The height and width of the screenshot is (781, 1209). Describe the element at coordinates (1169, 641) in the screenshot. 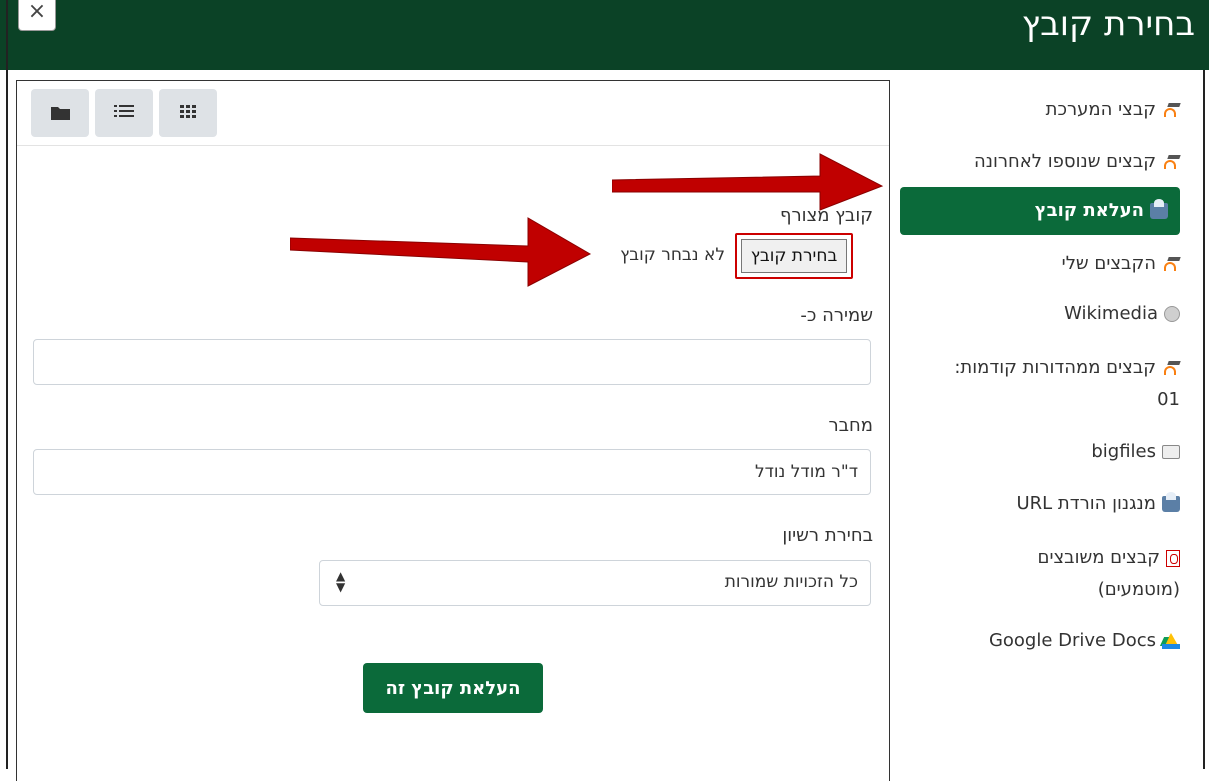

I see `google-drive-icon` at that location.